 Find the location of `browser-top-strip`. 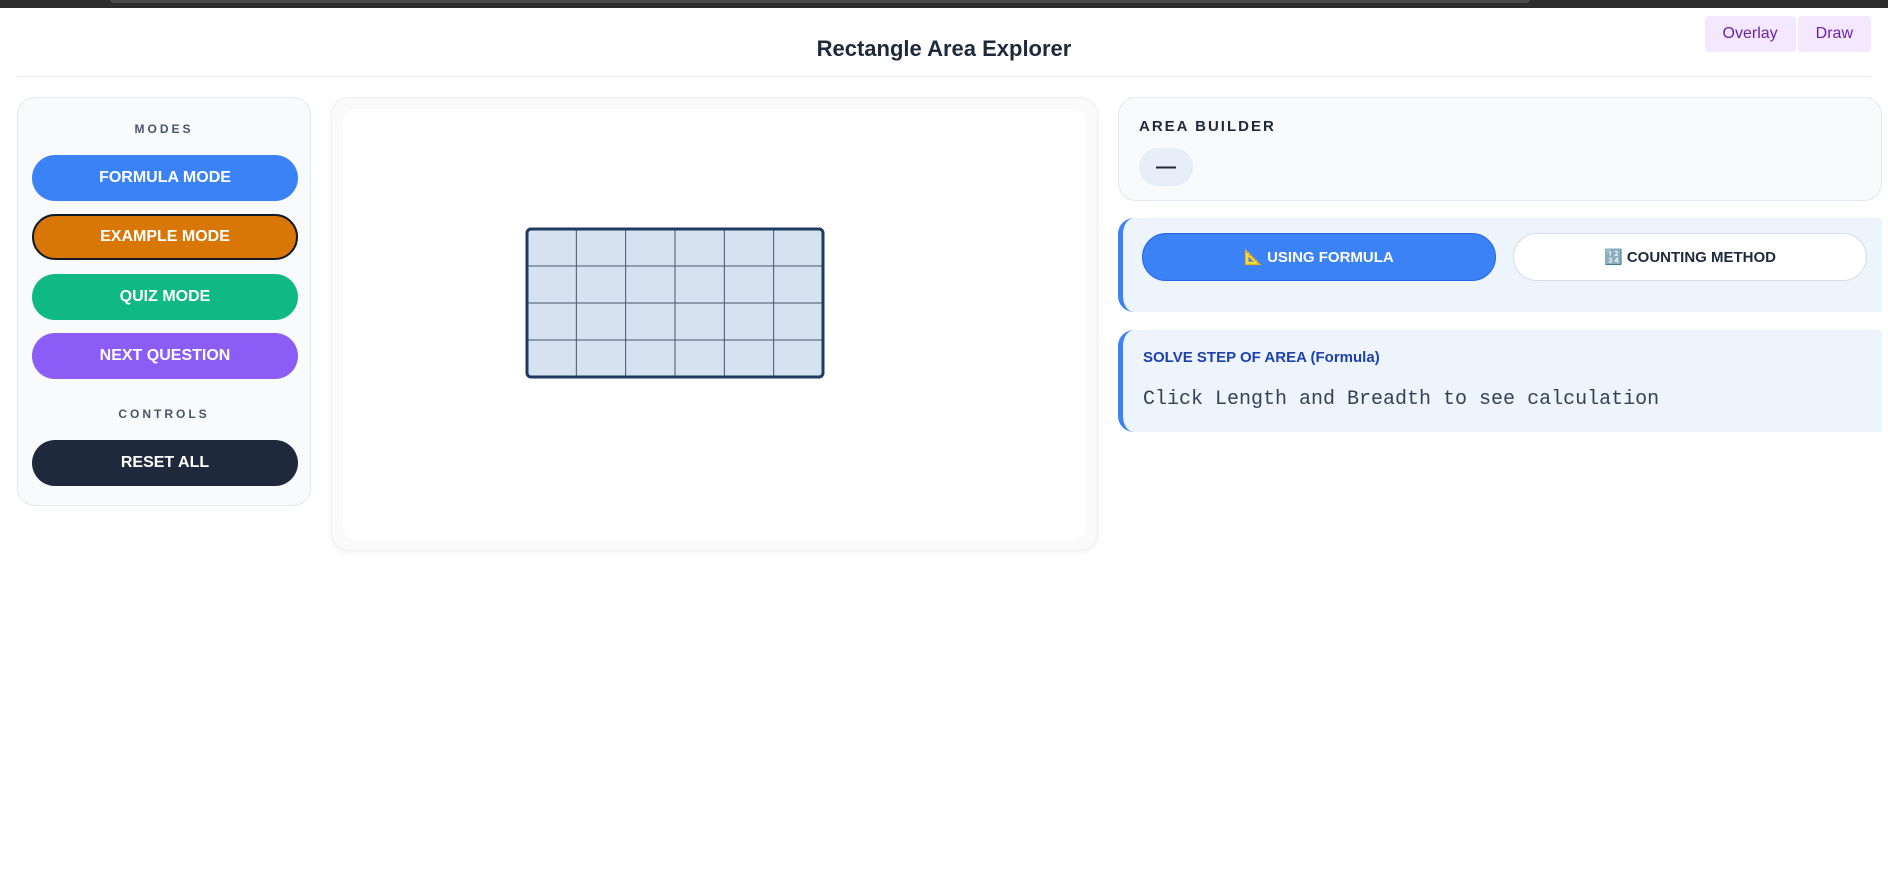

browser-top-strip is located at coordinates (944, 4).